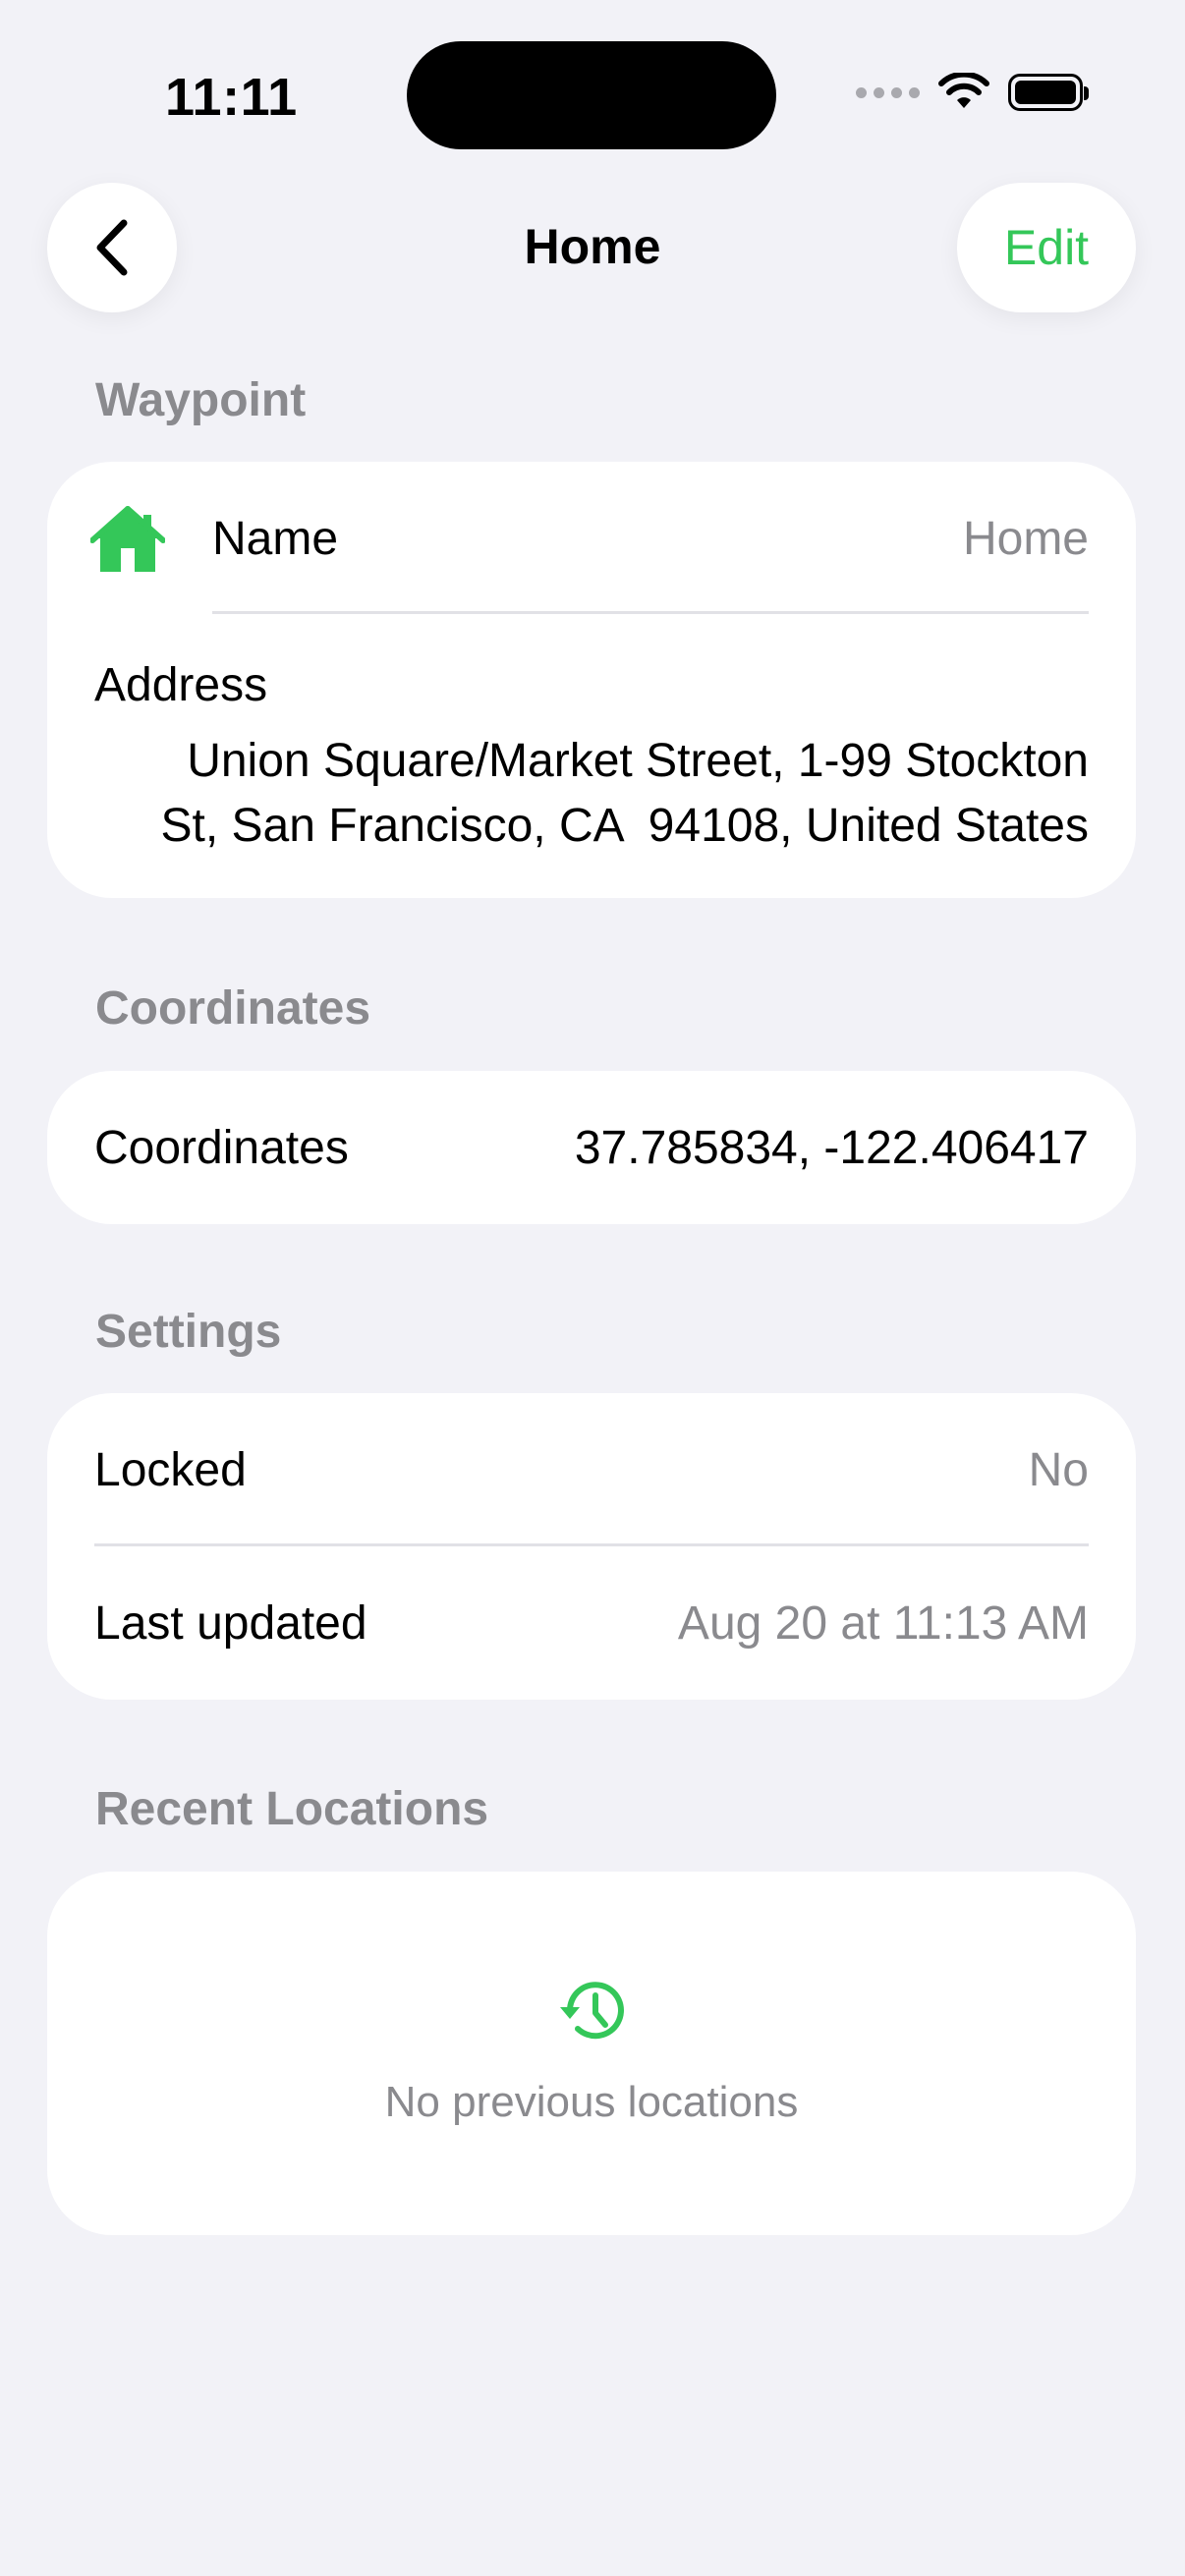  I want to click on status-indicators, so click(973, 92).